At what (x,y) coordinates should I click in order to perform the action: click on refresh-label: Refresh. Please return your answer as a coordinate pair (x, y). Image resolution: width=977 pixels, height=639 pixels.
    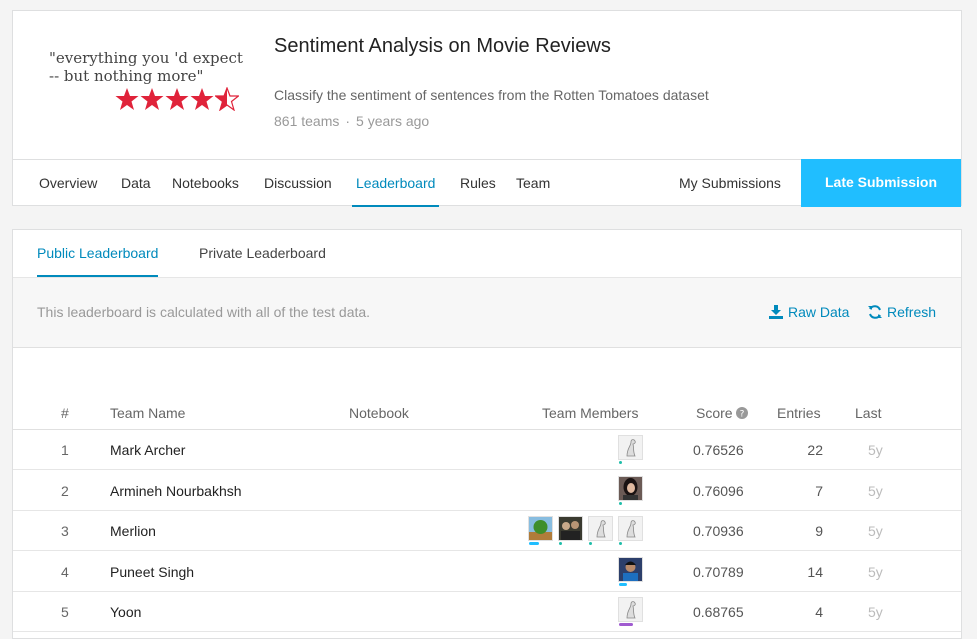
    Looking at the image, I should click on (912, 312).